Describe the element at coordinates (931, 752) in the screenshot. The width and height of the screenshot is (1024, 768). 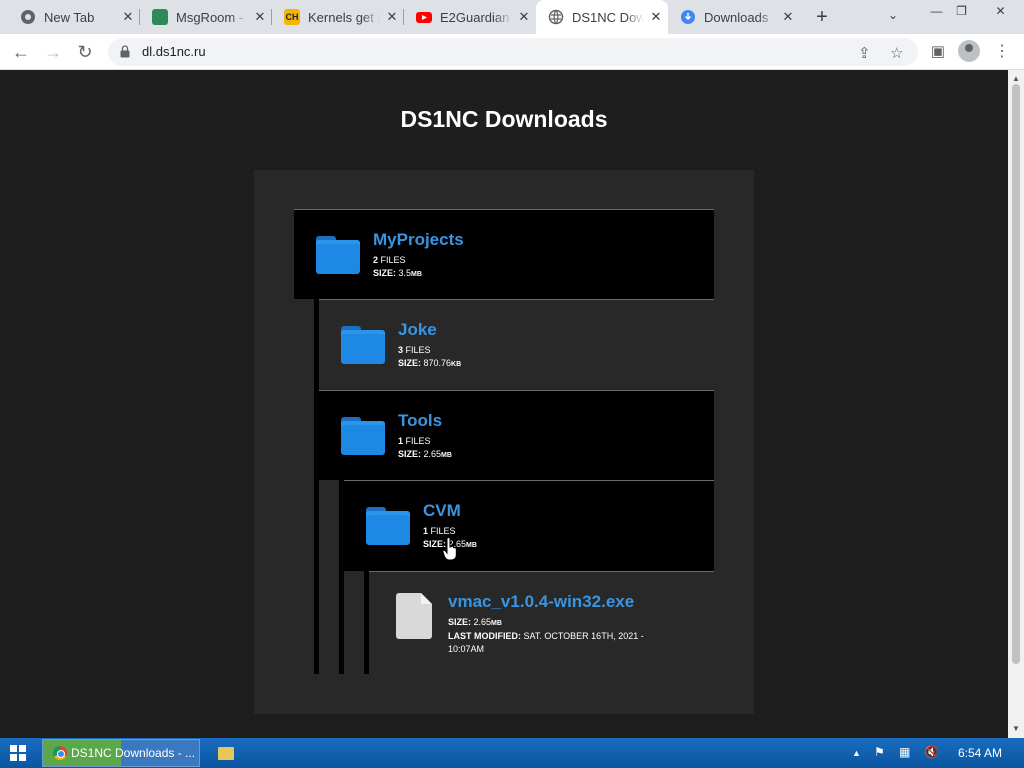
I see `volume-muted-icon: 🔇` at that location.